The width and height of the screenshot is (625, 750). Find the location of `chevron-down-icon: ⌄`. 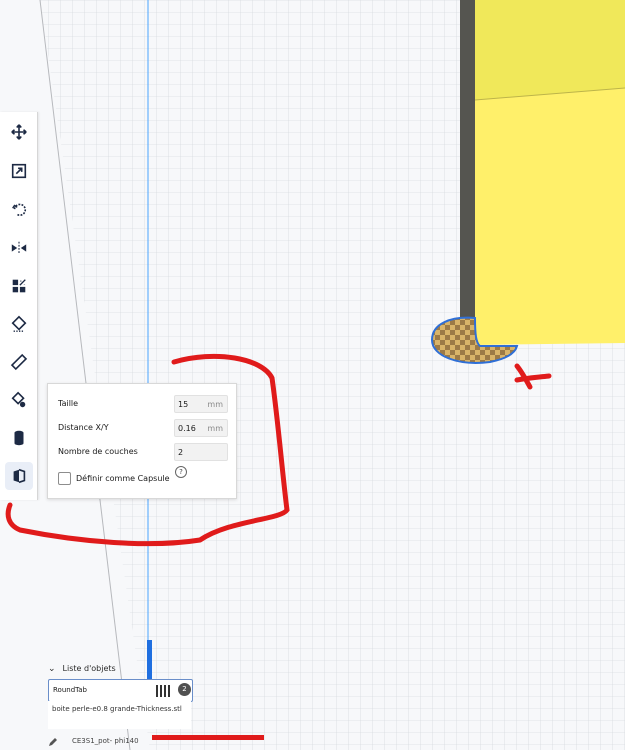

chevron-down-icon: ⌄ is located at coordinates (52, 669).